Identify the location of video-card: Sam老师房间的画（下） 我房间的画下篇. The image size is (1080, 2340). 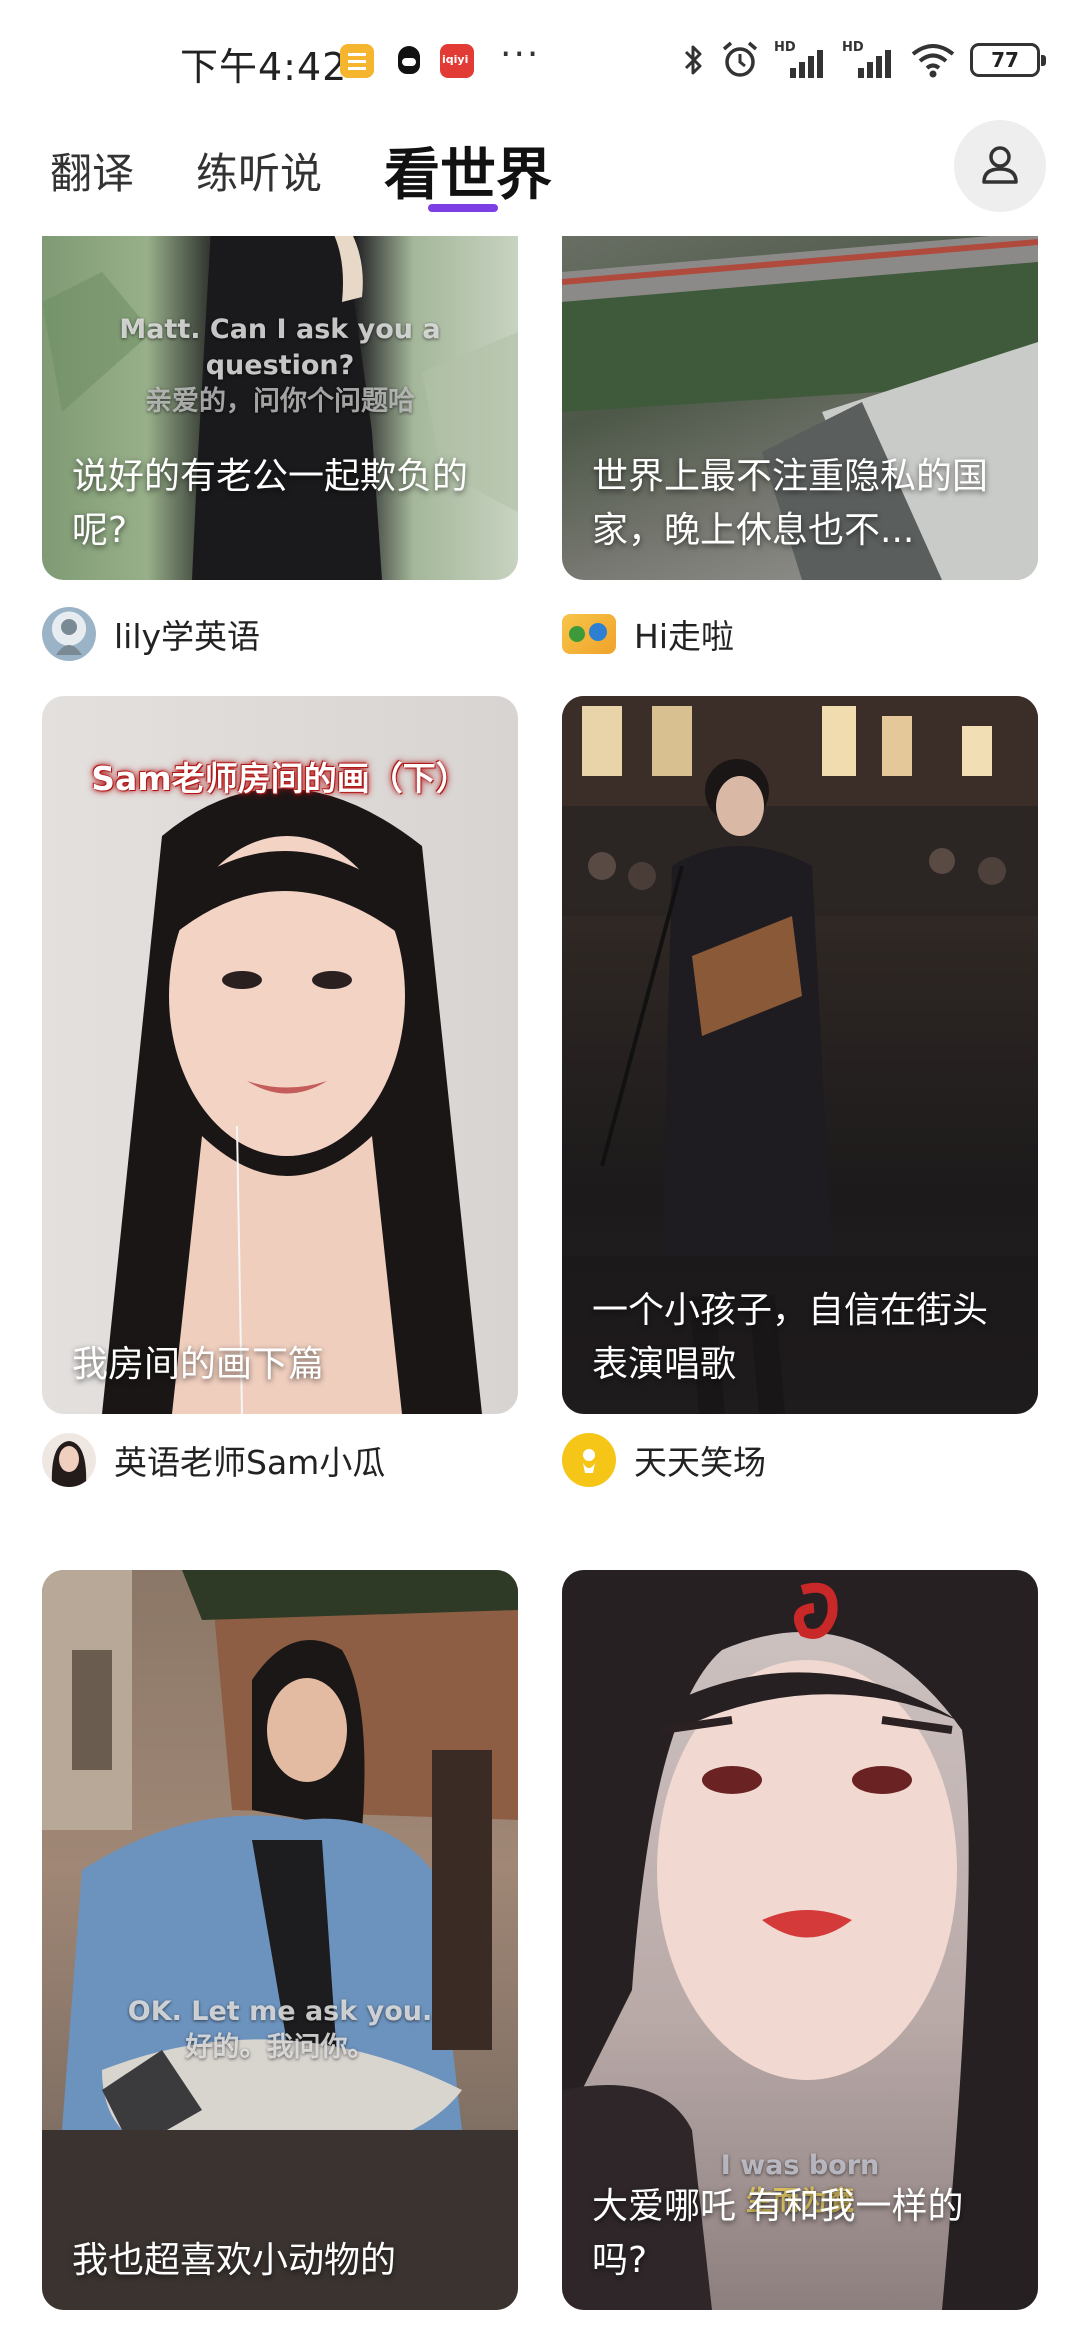
(280, 1055).